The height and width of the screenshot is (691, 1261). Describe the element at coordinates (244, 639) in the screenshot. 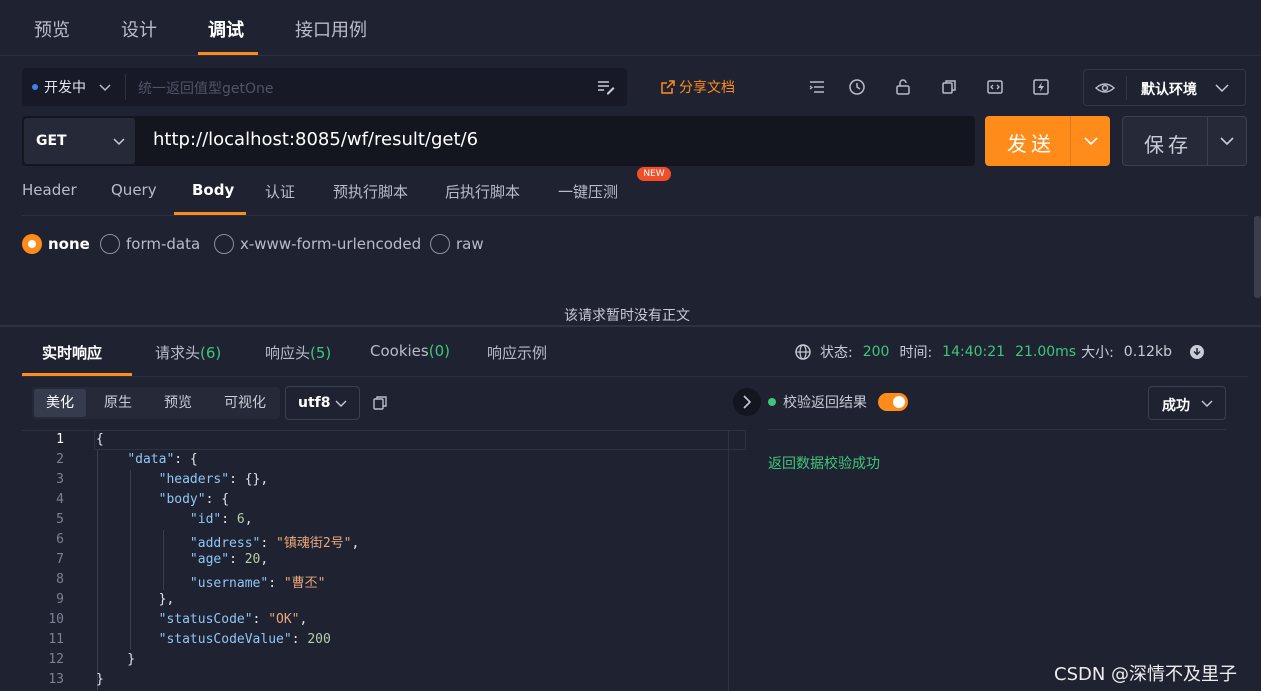

I see `code-line: "statusCodeValue": 200` at that location.